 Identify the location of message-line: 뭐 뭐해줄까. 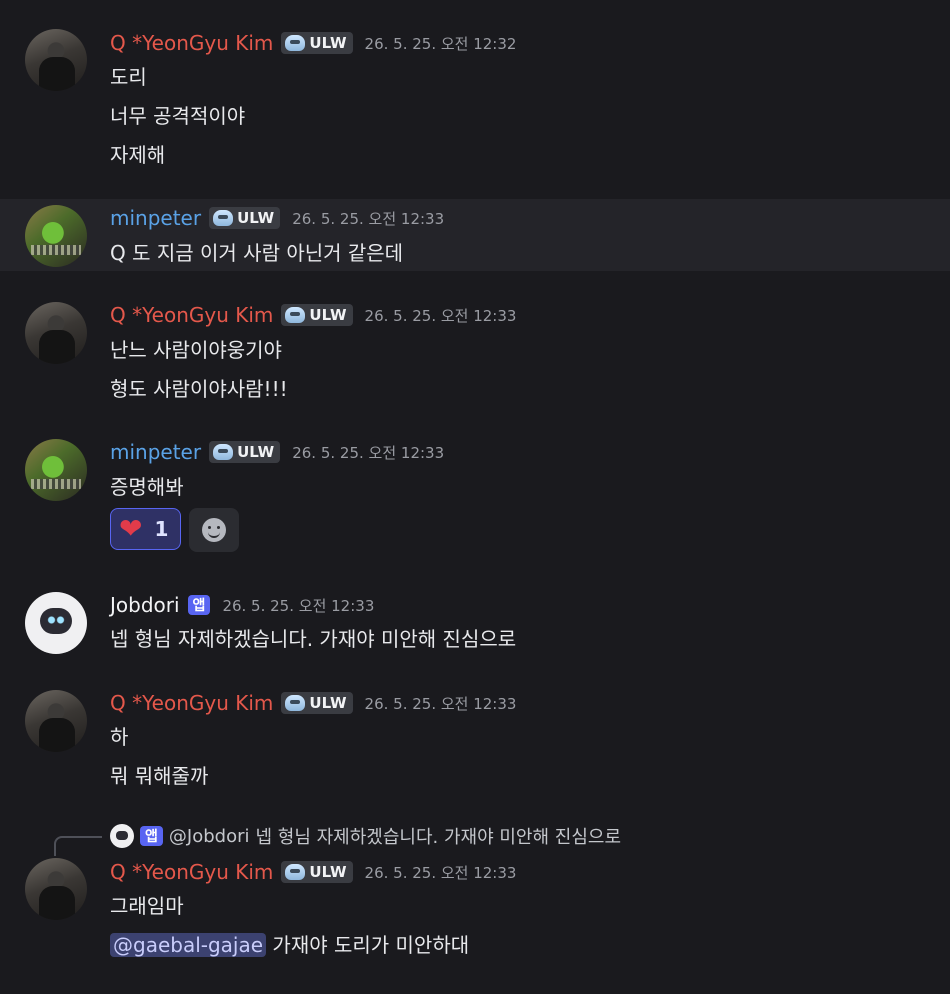
(159, 776).